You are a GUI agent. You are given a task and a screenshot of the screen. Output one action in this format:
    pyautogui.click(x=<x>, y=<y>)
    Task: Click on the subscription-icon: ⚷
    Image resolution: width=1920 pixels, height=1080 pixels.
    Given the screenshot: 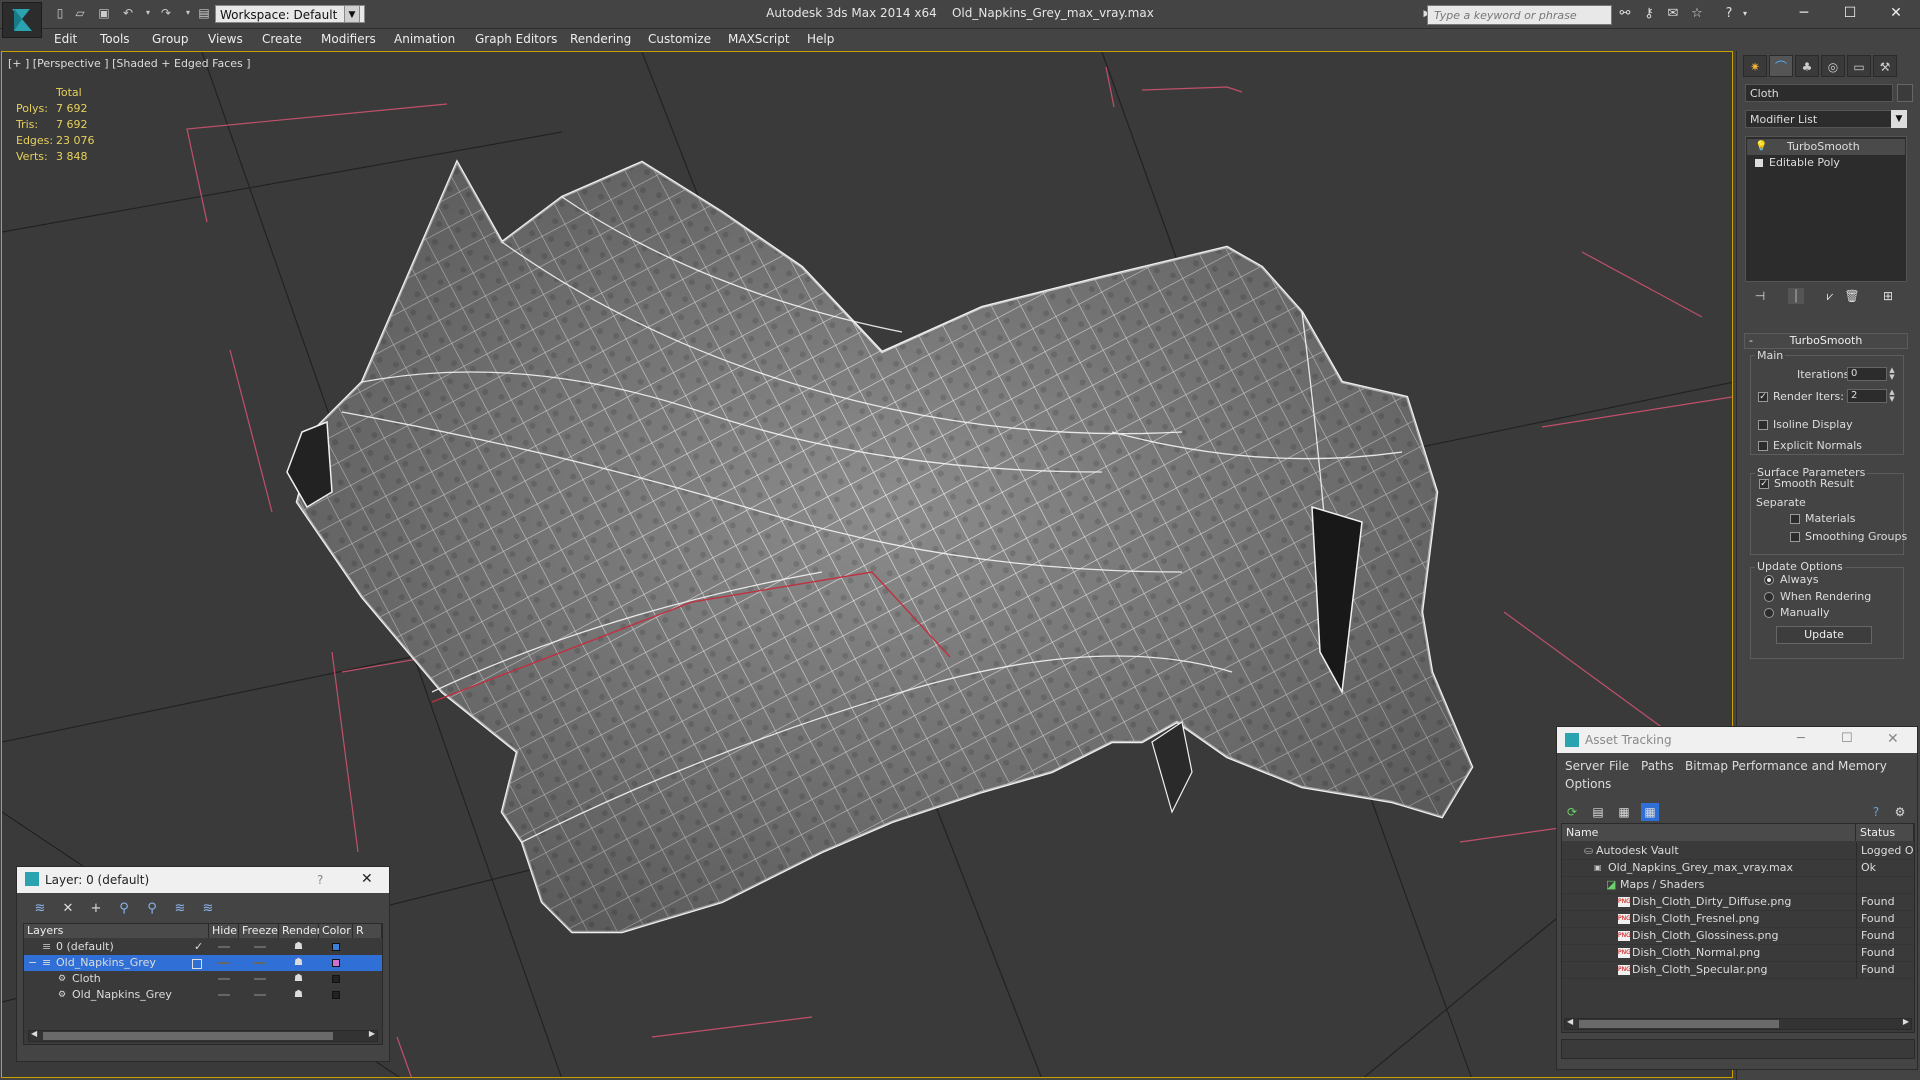 What is the action you would take?
    pyautogui.click(x=1649, y=14)
    